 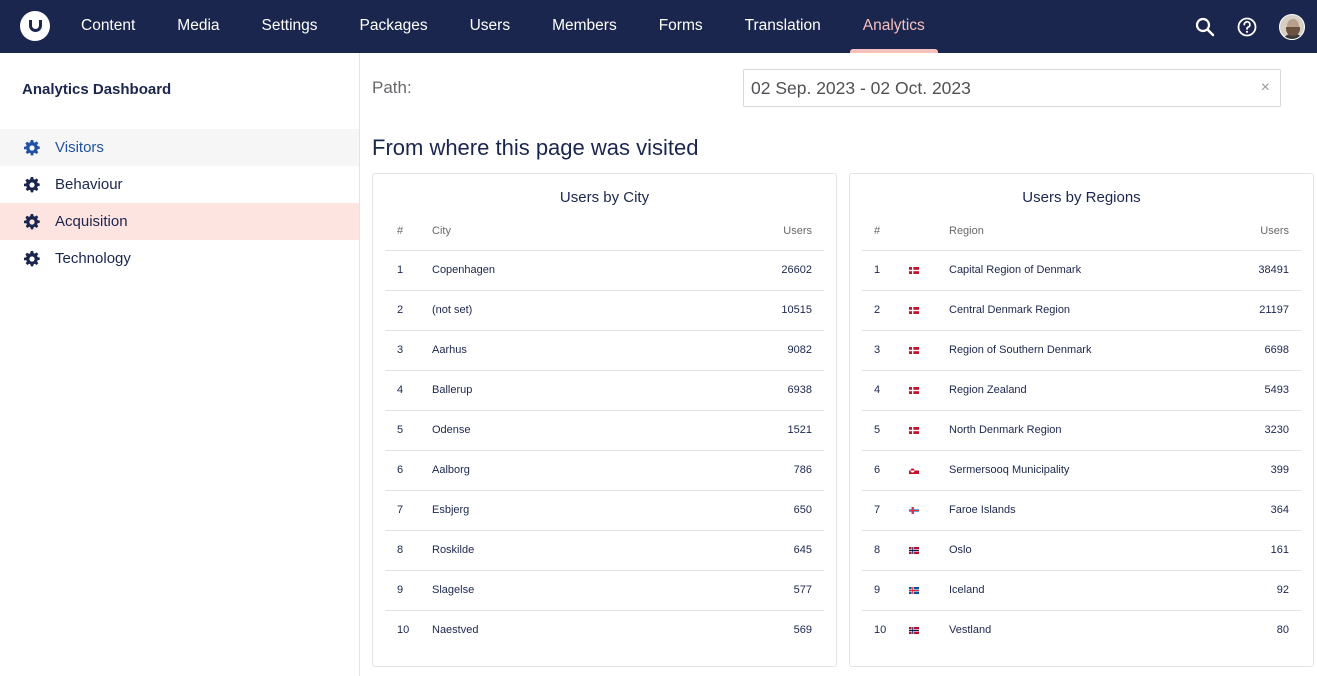 What do you see at coordinates (1260, 430) in the screenshot?
I see `user-count: 3230` at bounding box center [1260, 430].